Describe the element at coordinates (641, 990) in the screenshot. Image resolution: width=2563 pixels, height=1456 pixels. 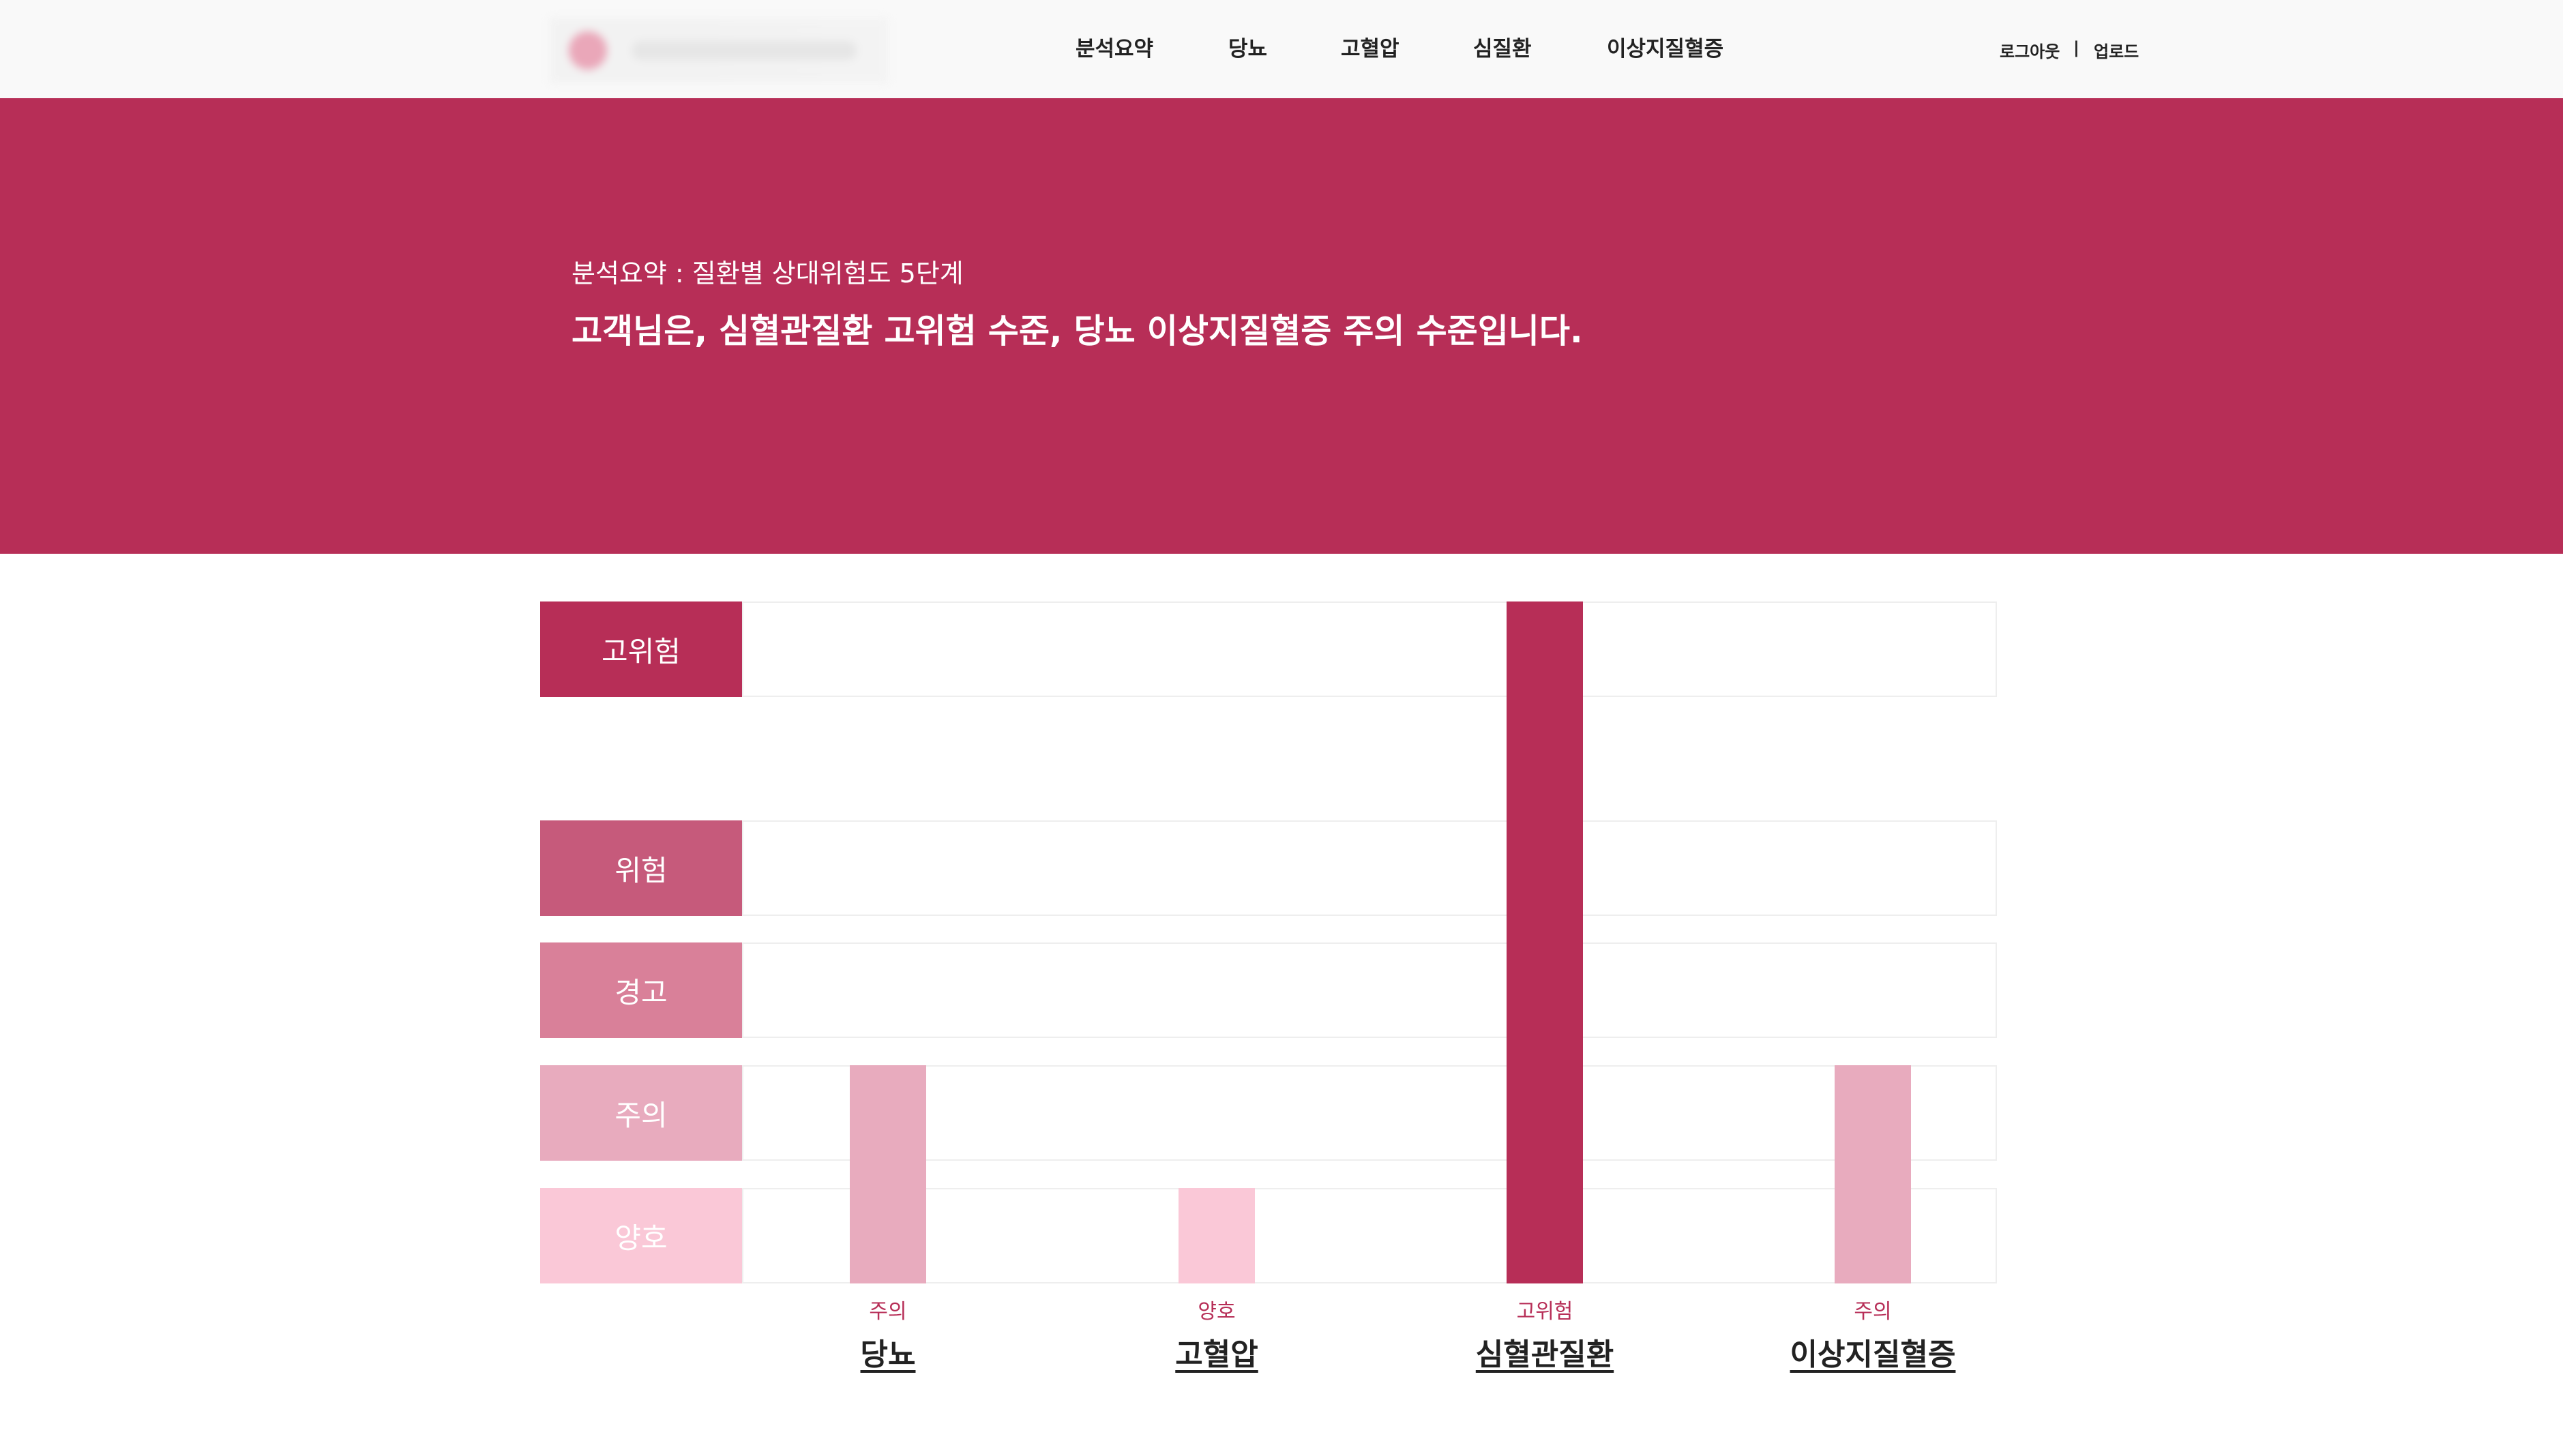
I see `level-label: 경고` at that location.